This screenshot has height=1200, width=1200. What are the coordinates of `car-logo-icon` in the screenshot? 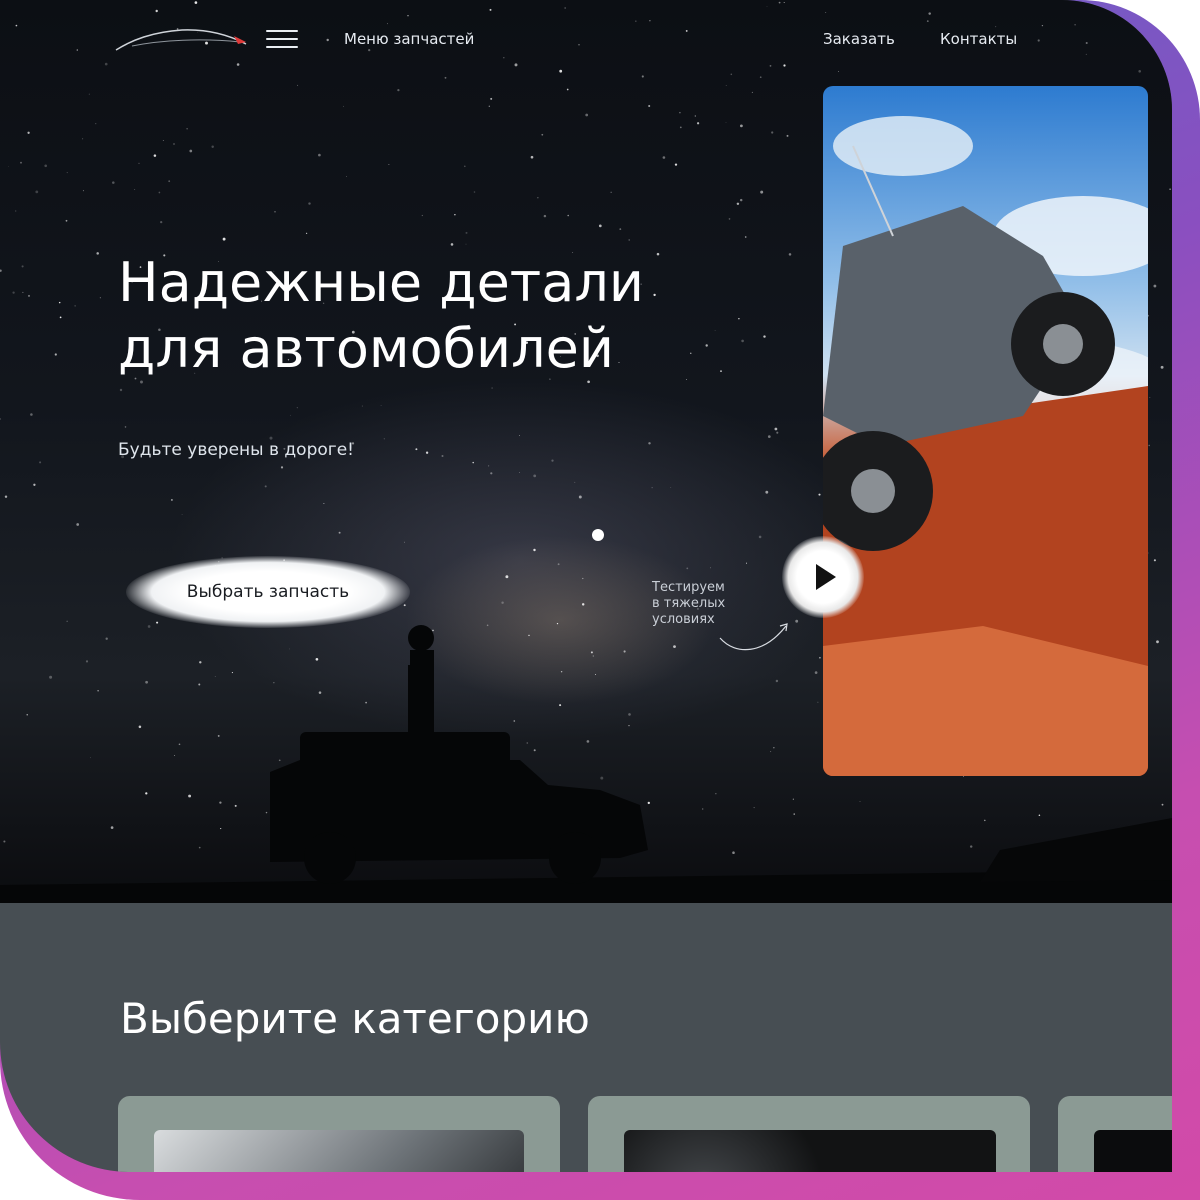 It's located at (182, 40).